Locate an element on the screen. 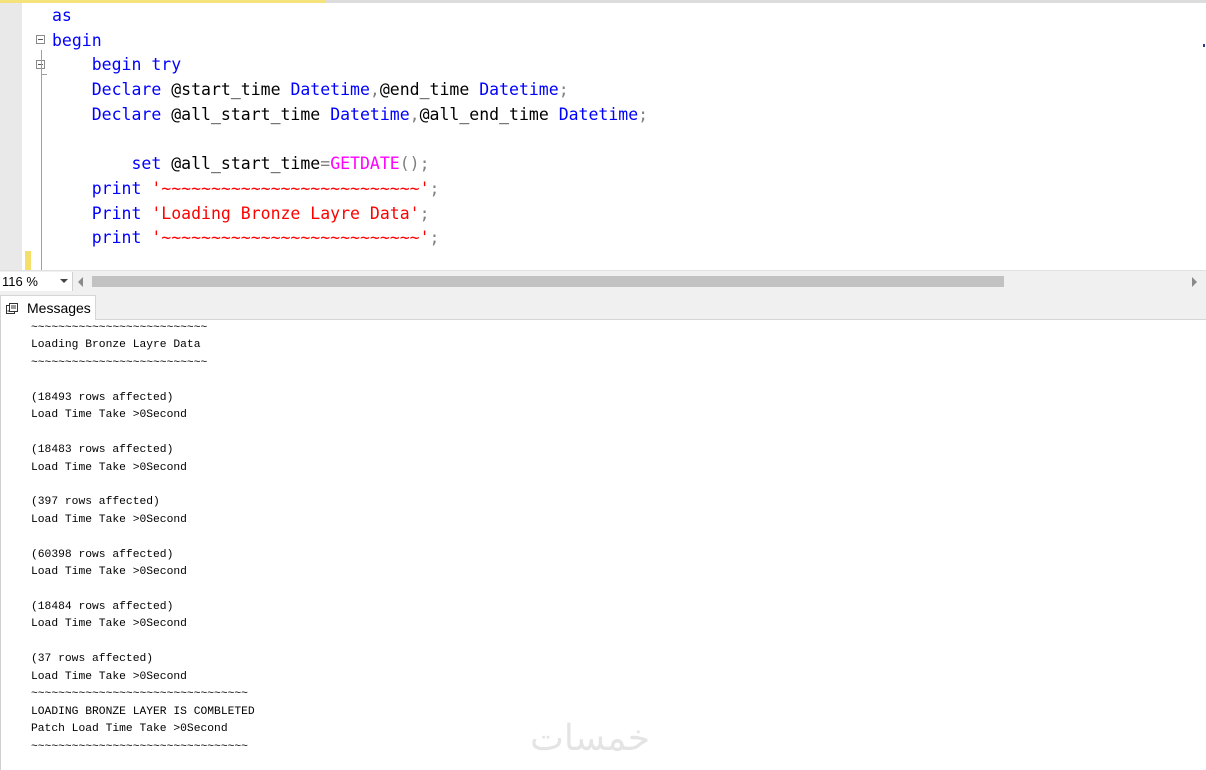 This screenshot has height=770, width=1206. scroll-right-arrow-icon is located at coordinates (1194, 282).